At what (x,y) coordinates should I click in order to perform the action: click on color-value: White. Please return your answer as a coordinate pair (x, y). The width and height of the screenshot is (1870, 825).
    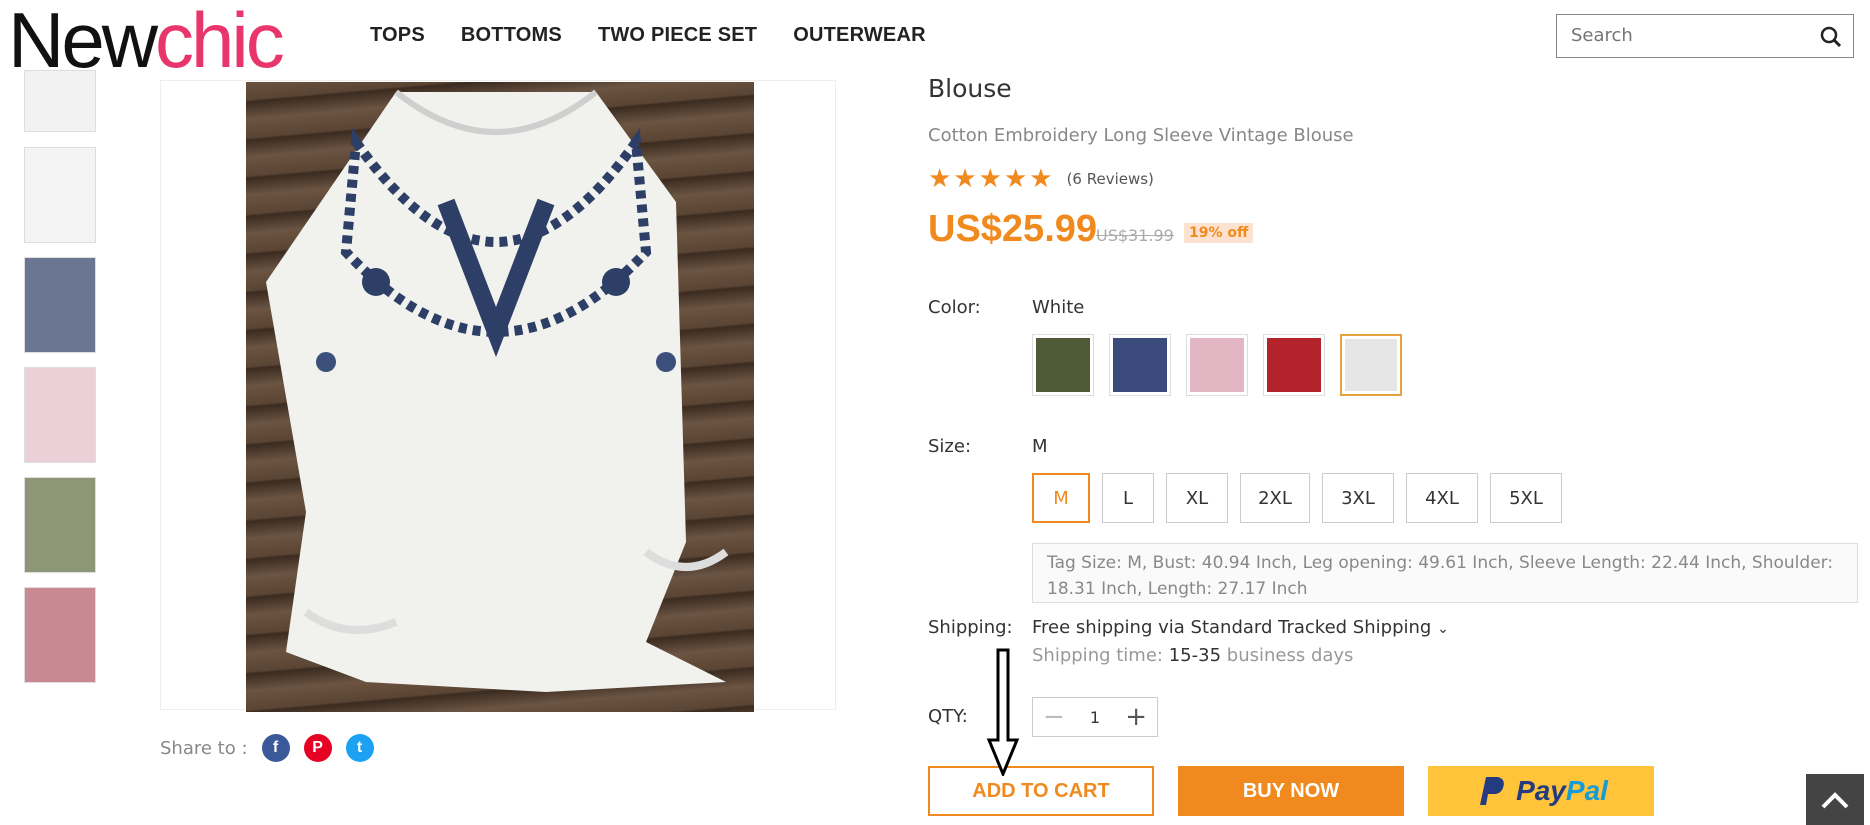
    Looking at the image, I should click on (1058, 307).